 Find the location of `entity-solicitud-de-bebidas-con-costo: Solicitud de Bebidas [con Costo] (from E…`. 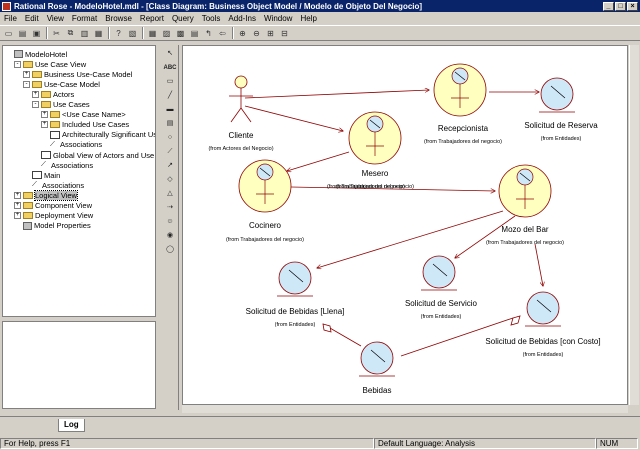

entity-solicitud-de-bebidas-con-costo: Solicitud de Bebidas [con Costo] (from E… is located at coordinates (543, 324).